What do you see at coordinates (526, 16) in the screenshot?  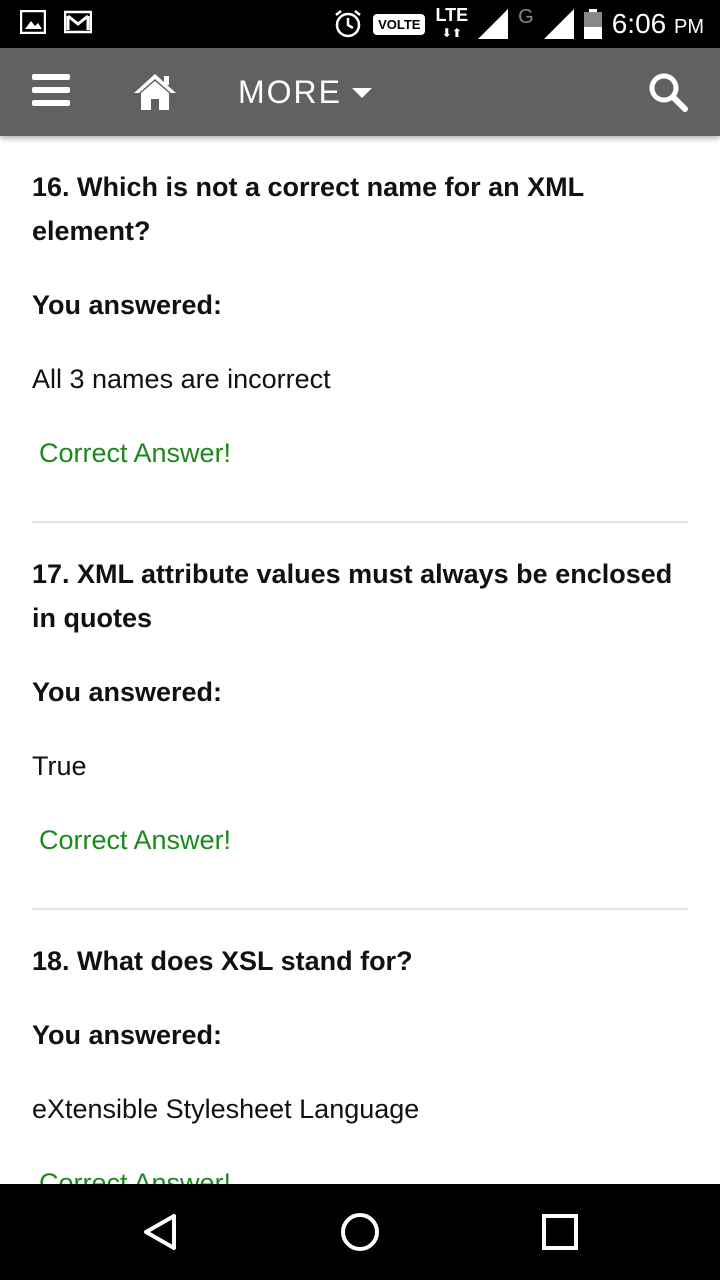 I see `network-g-label: G` at bounding box center [526, 16].